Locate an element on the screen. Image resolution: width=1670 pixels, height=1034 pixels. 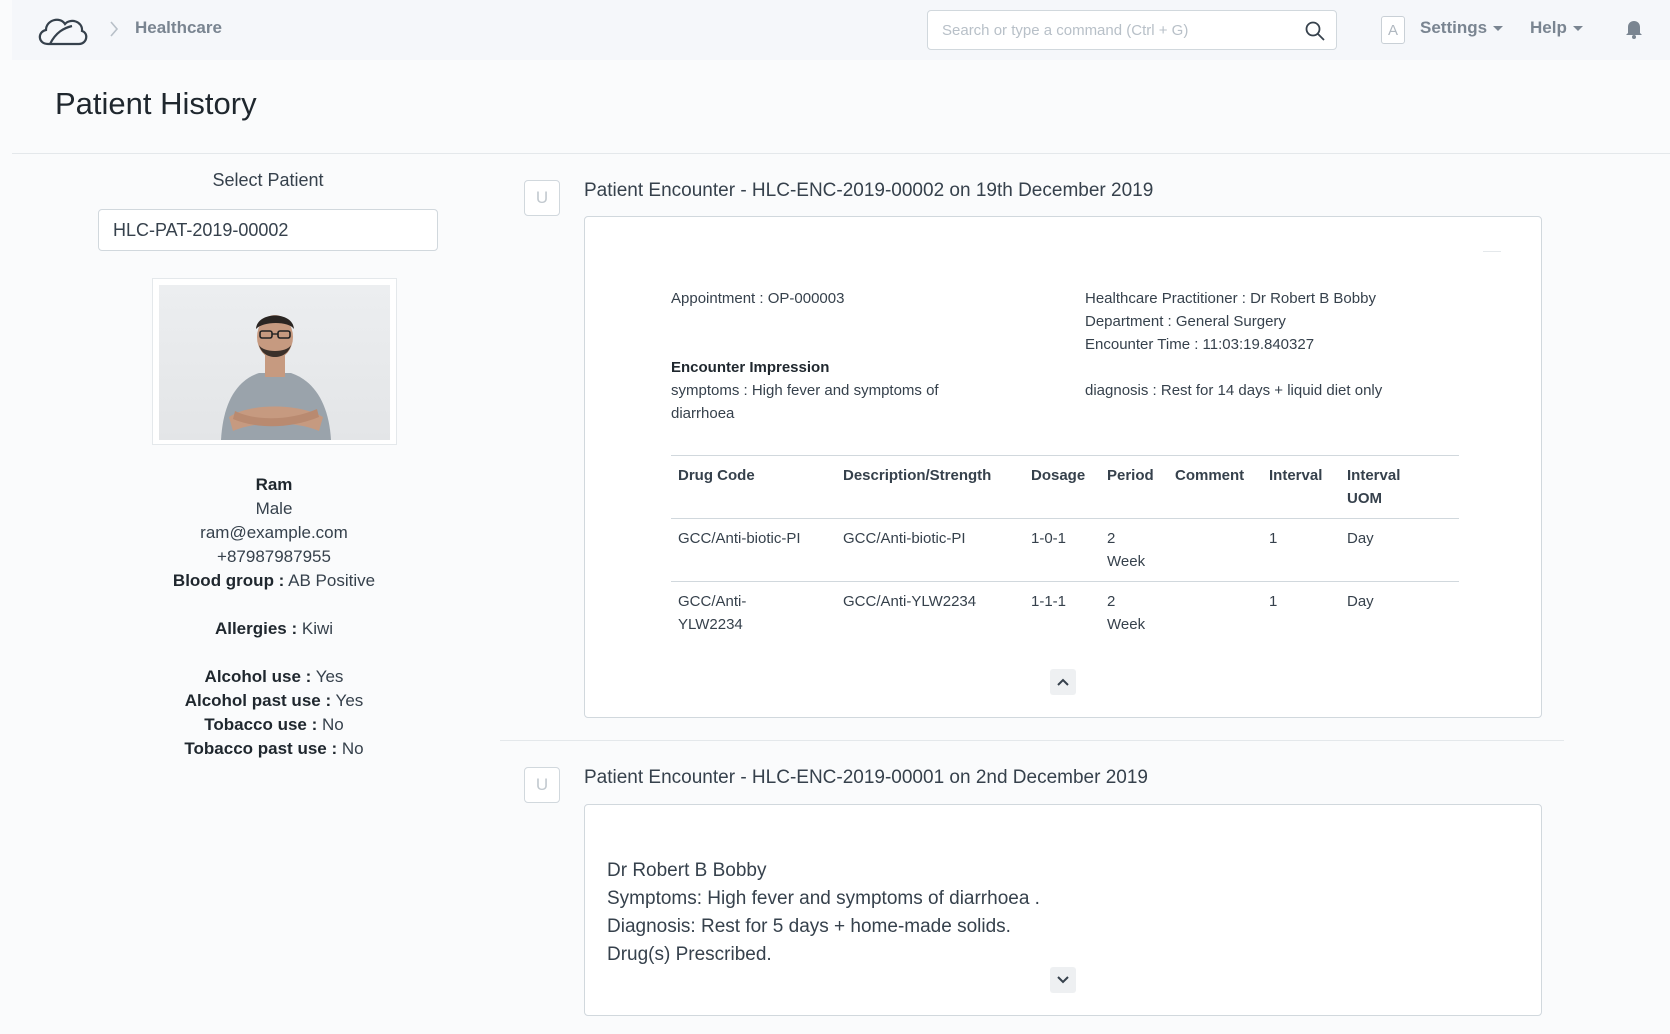
breadcrumb-healthcare: Healthcare is located at coordinates (178, 28).